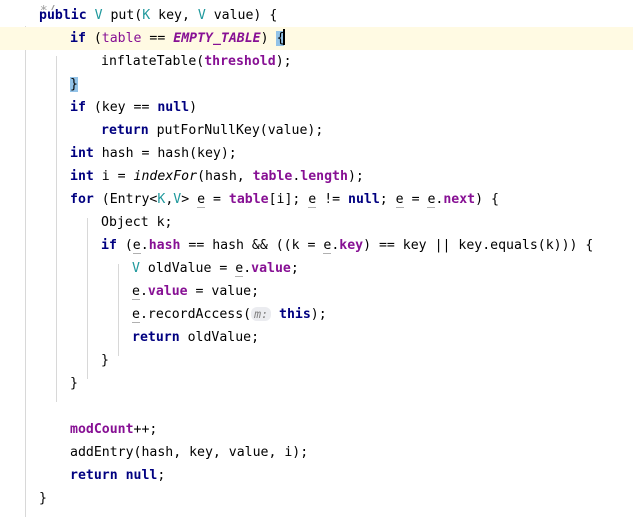  What do you see at coordinates (102, 429) in the screenshot?
I see `field-token: modCount` at bounding box center [102, 429].